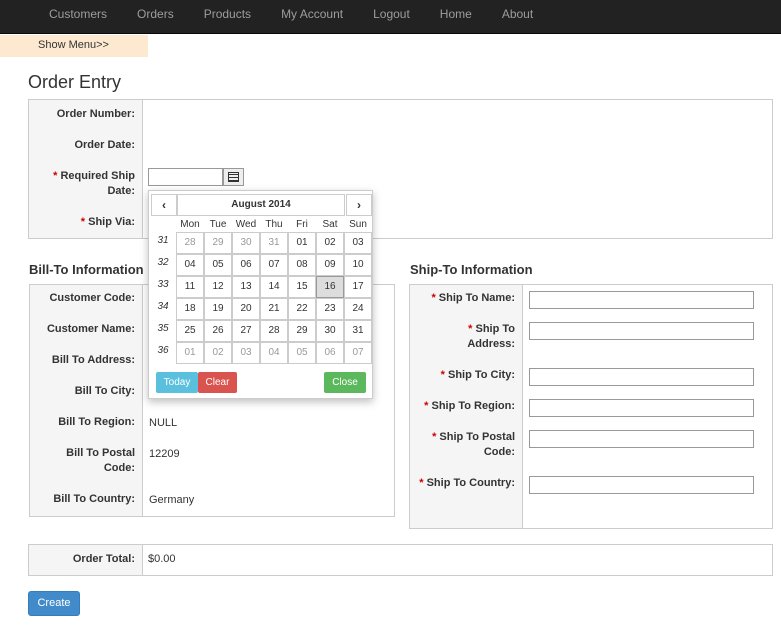  Describe the element at coordinates (54, 603) in the screenshot. I see `create-button: Create` at that location.